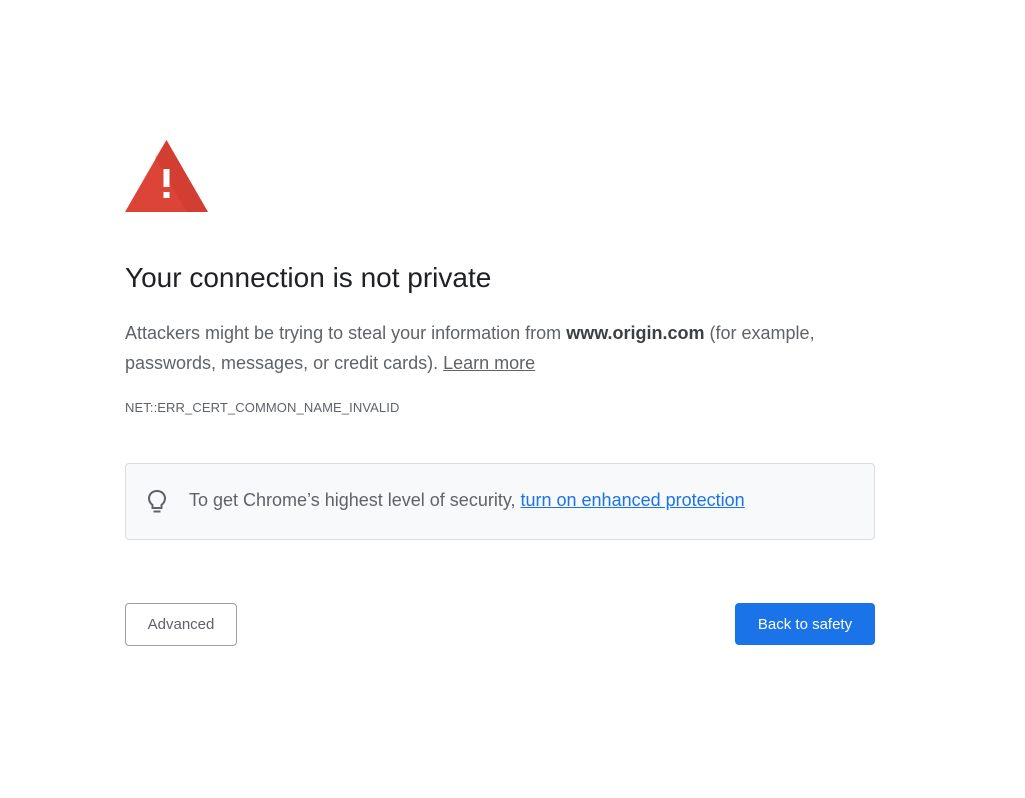 This screenshot has height=798, width=1025. Describe the element at coordinates (262, 407) in the screenshot. I see `error-code: NET::ERR_CERT_COMMON_NAME_INVALID` at that location.